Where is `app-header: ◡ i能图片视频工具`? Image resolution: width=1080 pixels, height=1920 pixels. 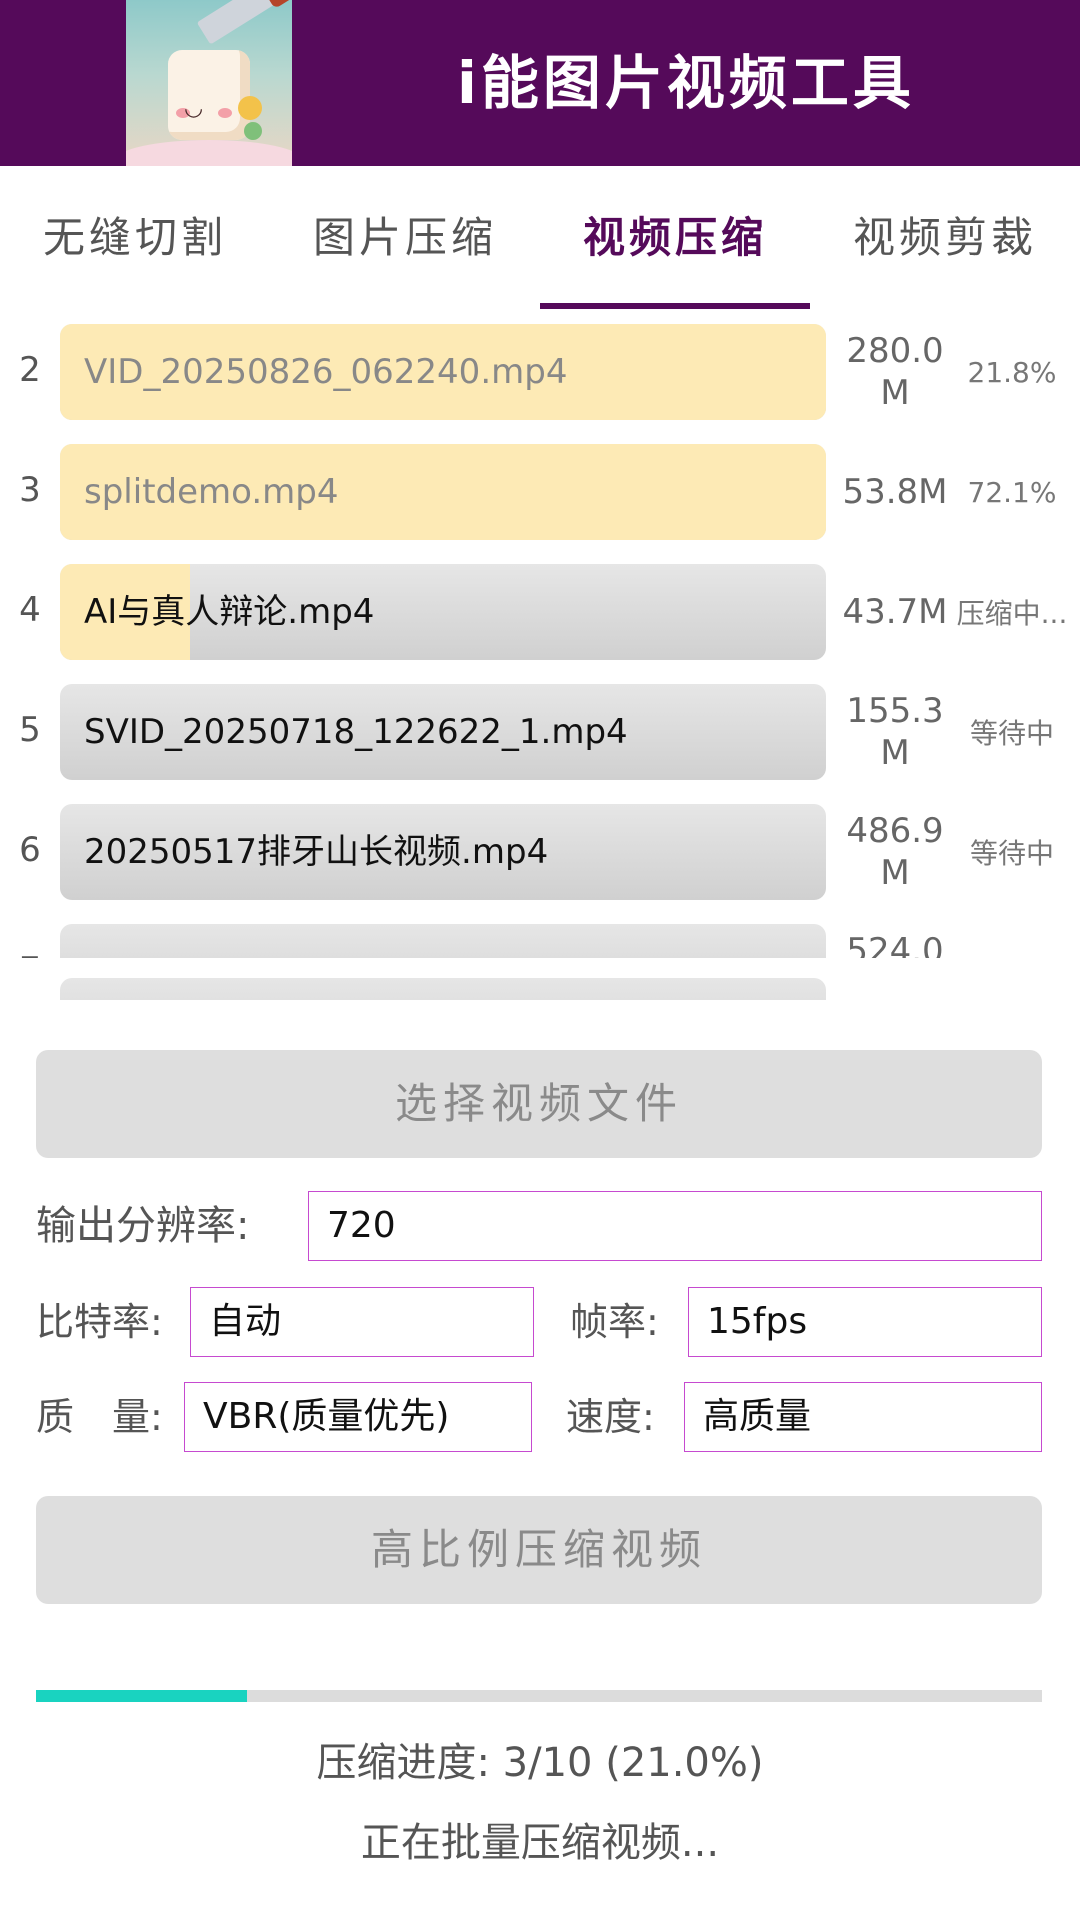 app-header: ◡ i能图片视频工具 is located at coordinates (540, 83).